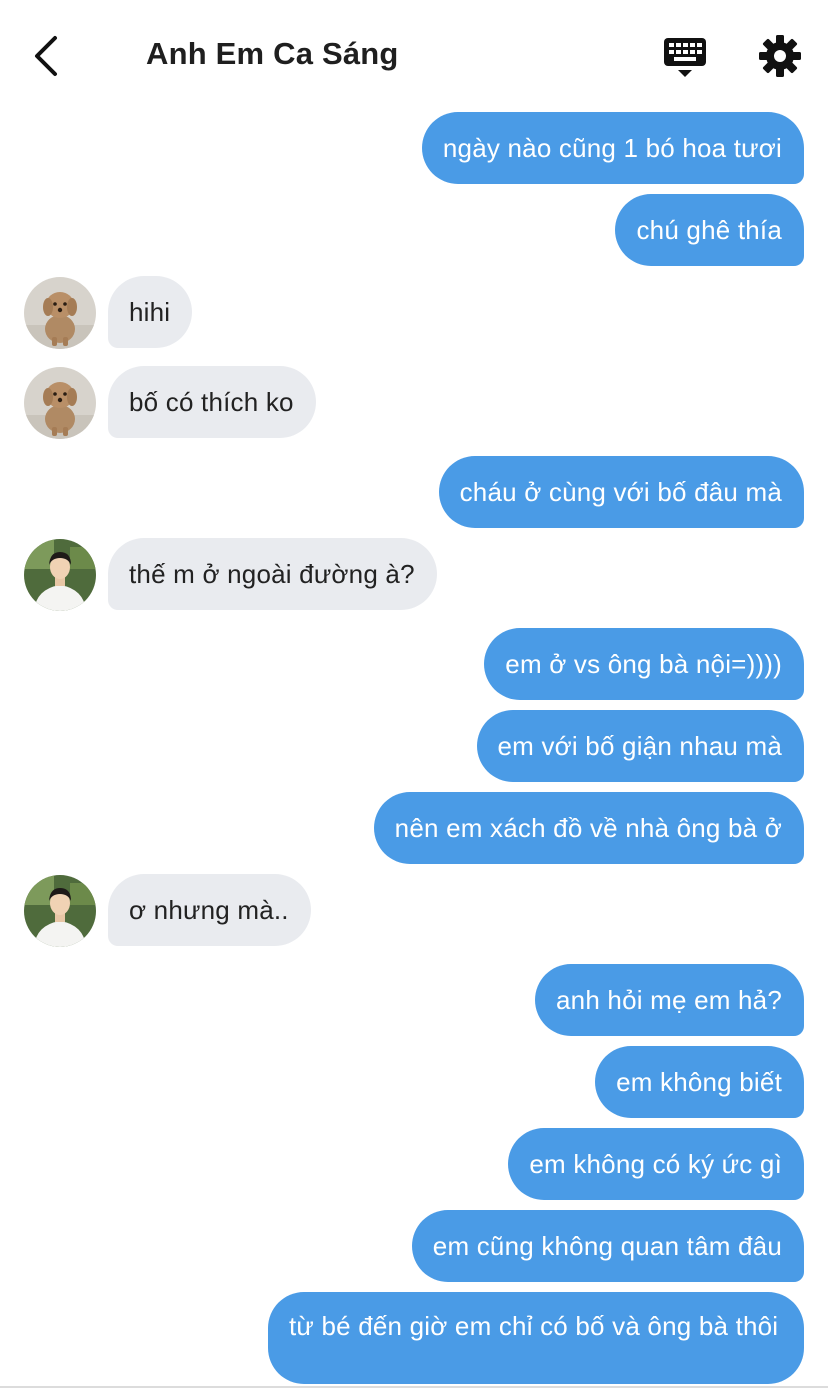 The width and height of the screenshot is (828, 1388). What do you see at coordinates (669, 1000) in the screenshot?
I see `message-bubble-sent: anh hỏi mẹ em hả?` at bounding box center [669, 1000].